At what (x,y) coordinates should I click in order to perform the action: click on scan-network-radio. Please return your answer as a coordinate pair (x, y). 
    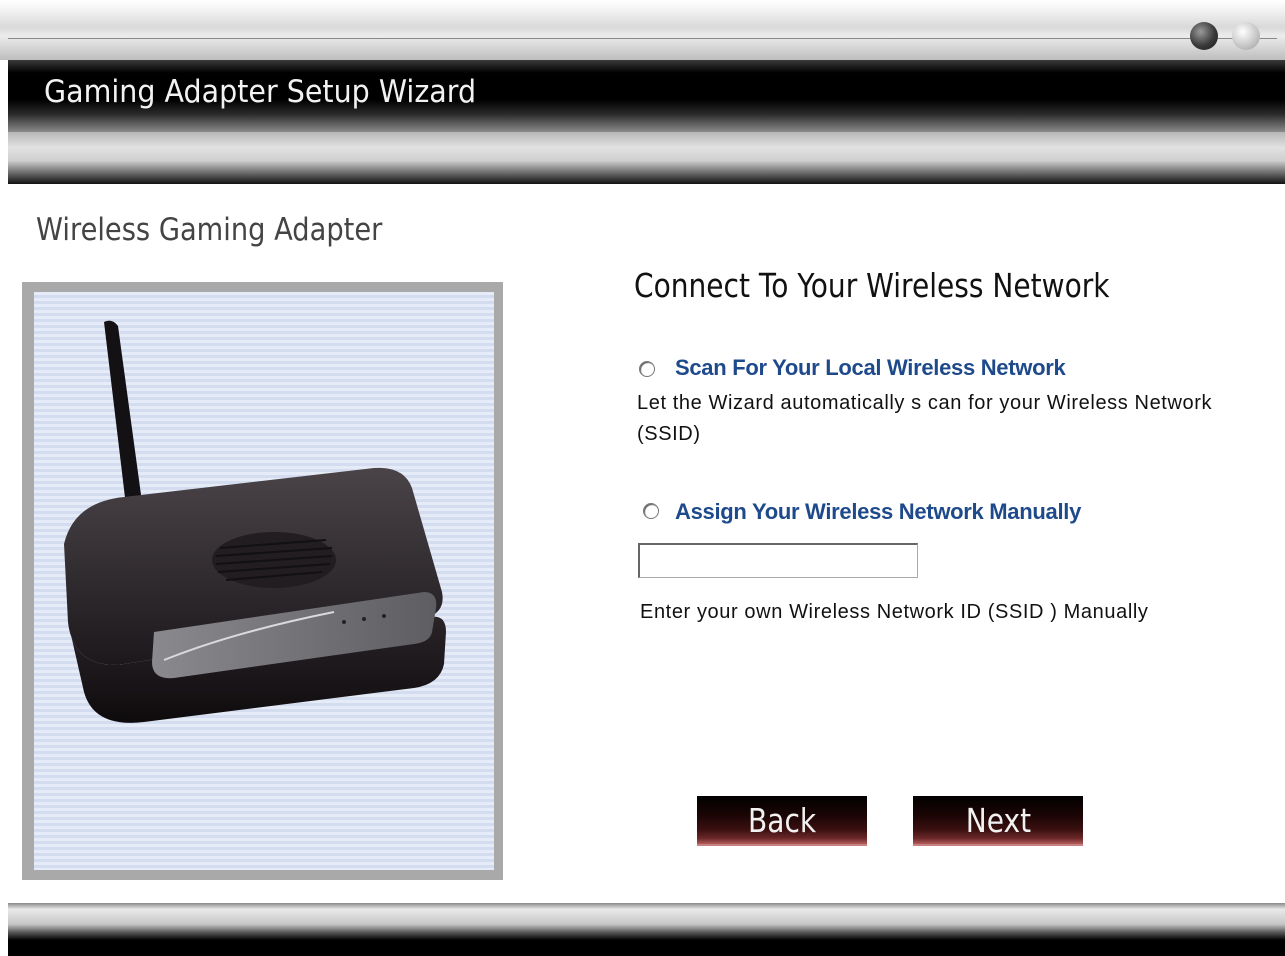
    Looking at the image, I should click on (647, 369).